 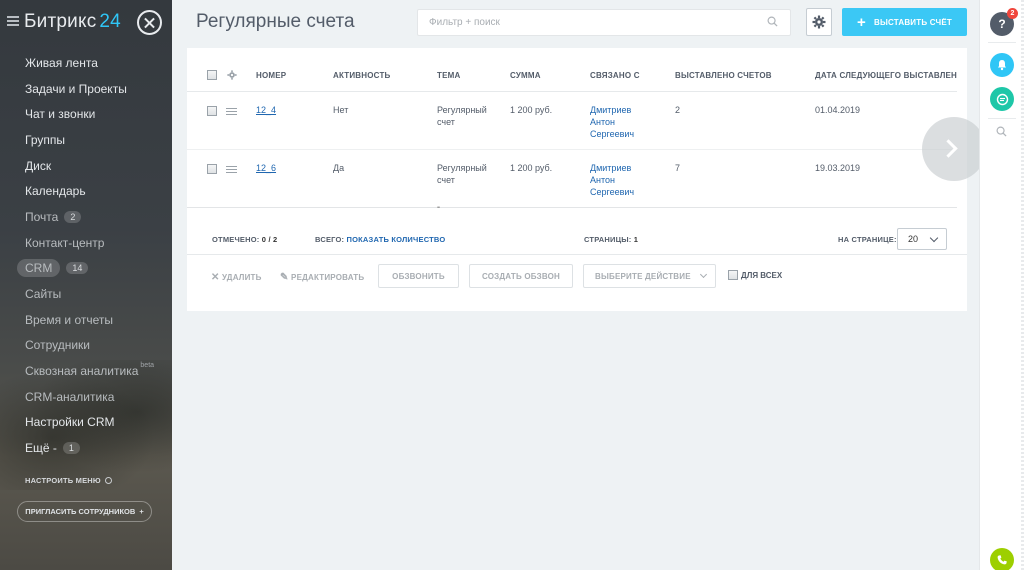 What do you see at coordinates (396, 239) in the screenshot?
I see `show-count-link: ПОКАЗАТЬ КОЛИЧЕСТВО` at bounding box center [396, 239].